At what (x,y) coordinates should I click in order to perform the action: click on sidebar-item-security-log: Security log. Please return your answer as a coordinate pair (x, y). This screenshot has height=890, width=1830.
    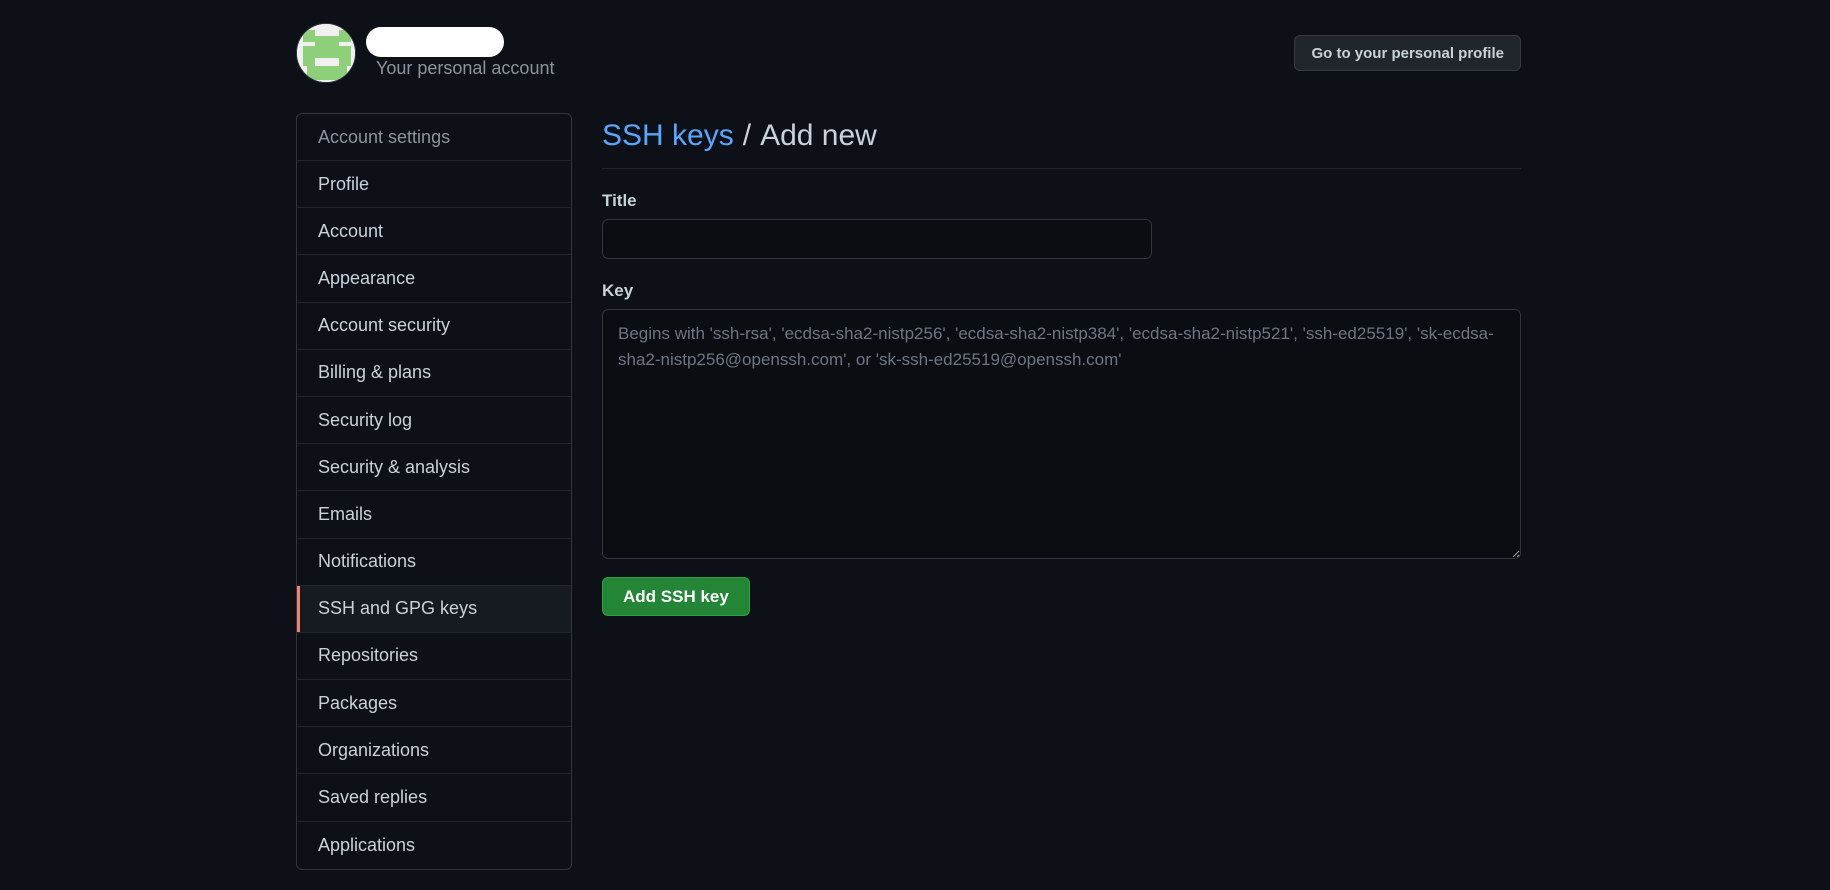
    Looking at the image, I should click on (434, 421).